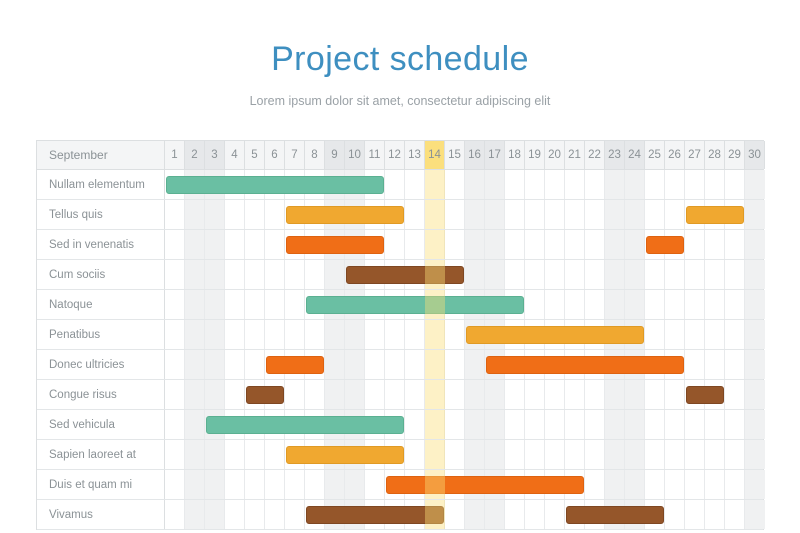 The width and height of the screenshot is (800, 533). What do you see at coordinates (675, 155) in the screenshot?
I see `day-header-cell-26: 26` at bounding box center [675, 155].